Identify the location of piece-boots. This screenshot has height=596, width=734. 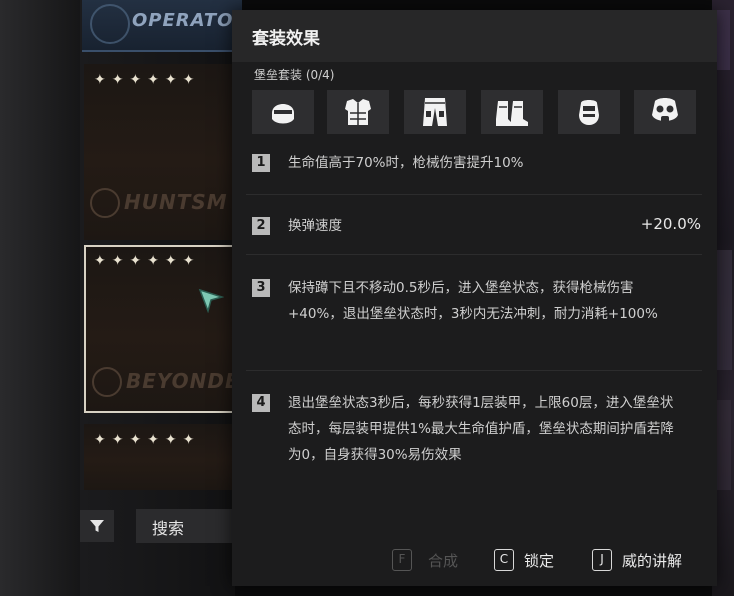
(512, 112).